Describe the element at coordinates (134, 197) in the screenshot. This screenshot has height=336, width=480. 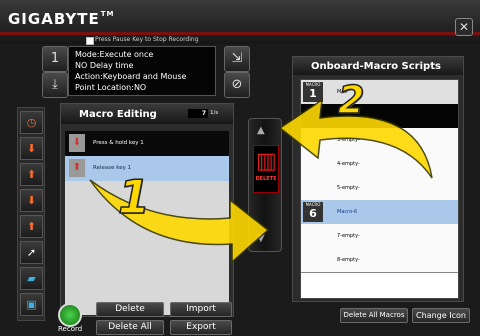
I see `step-one-number: 1` at that location.